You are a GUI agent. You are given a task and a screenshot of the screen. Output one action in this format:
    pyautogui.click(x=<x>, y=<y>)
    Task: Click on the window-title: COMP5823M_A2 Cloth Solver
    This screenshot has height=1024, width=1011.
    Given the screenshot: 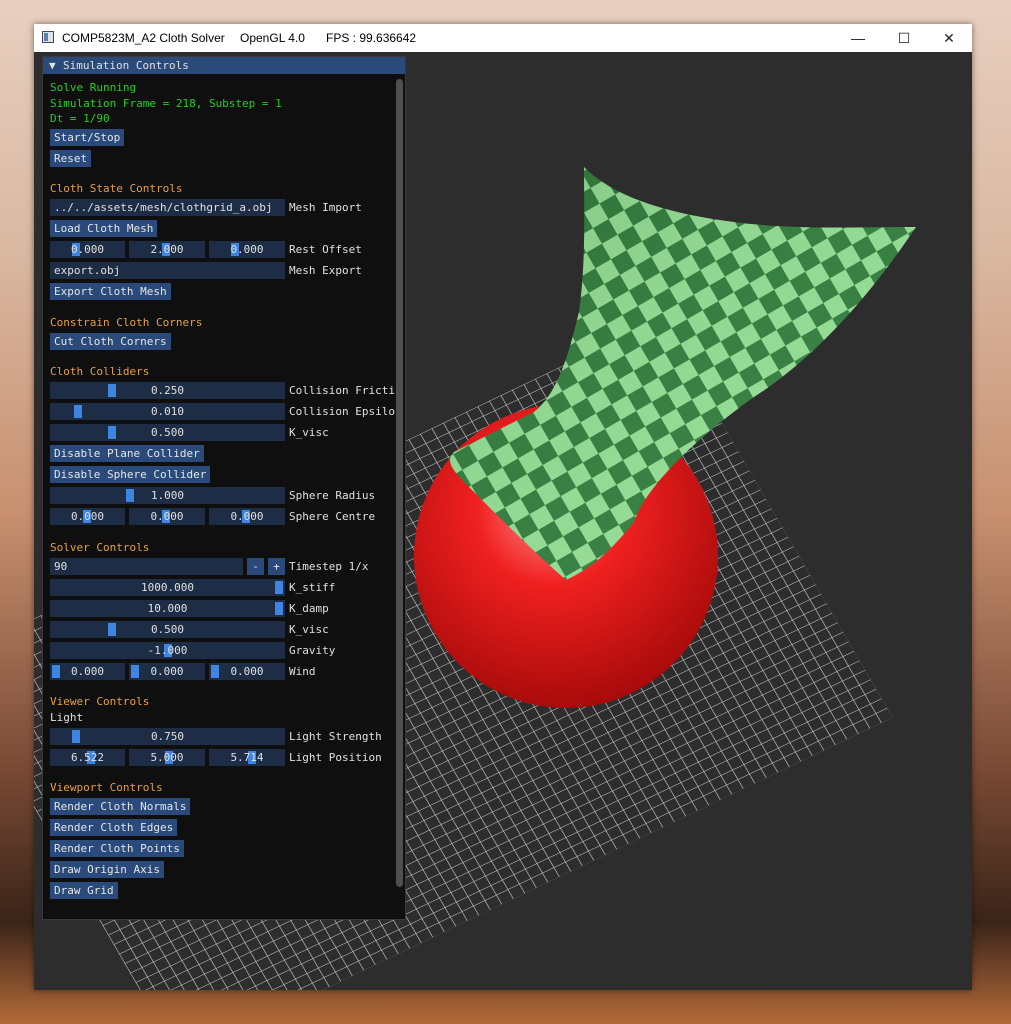 What is the action you would take?
    pyautogui.click(x=143, y=38)
    